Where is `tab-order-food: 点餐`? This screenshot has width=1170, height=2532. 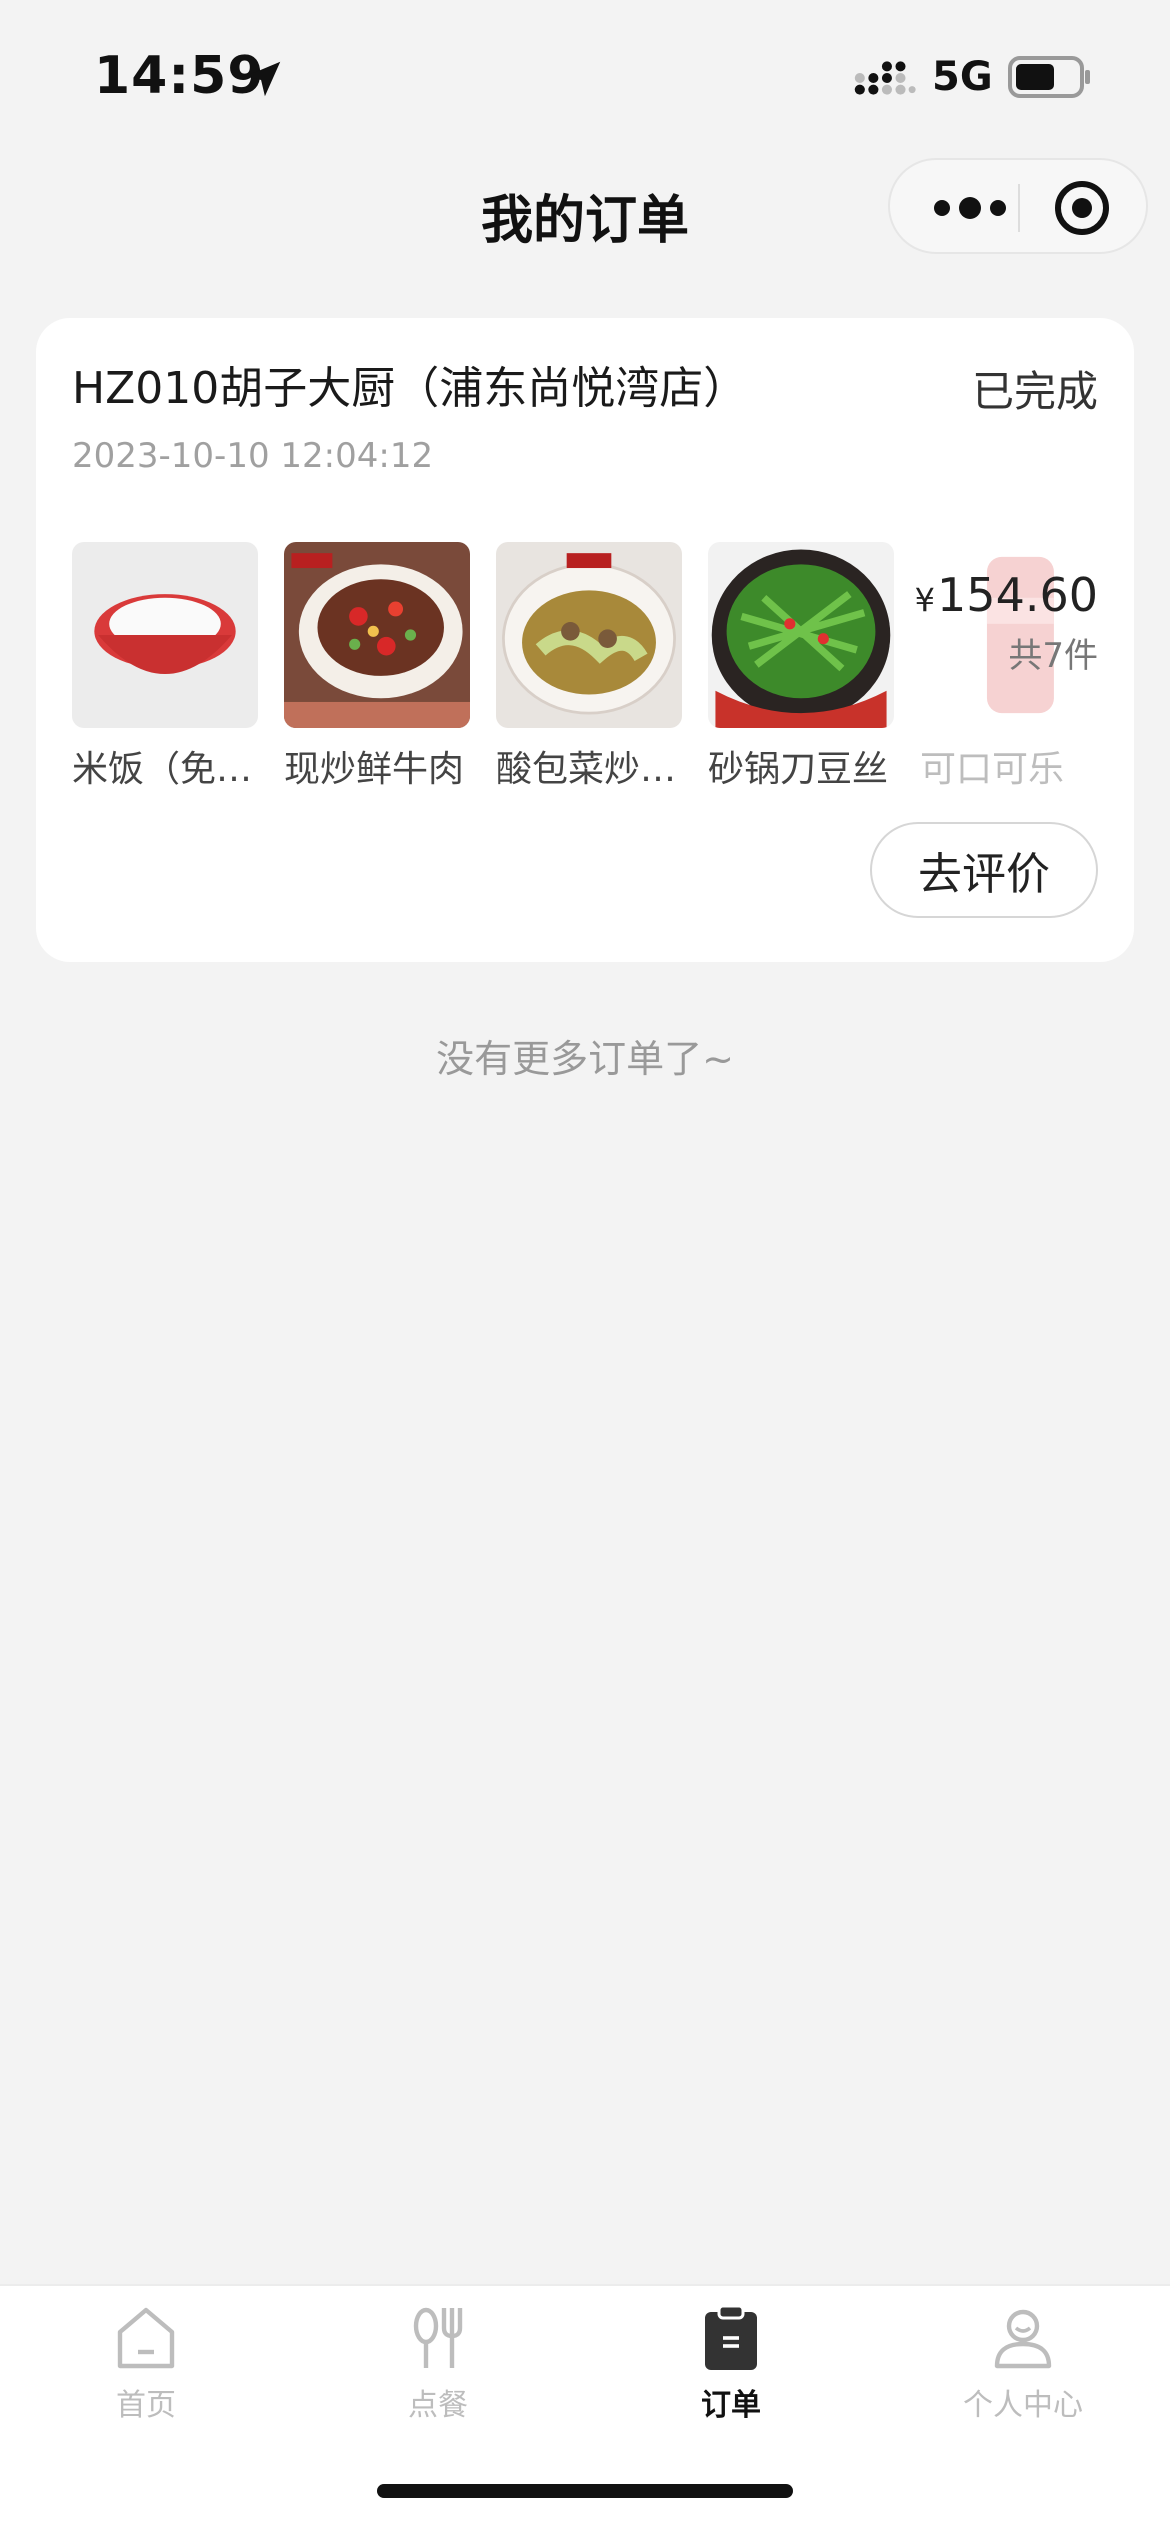
tab-order-food: 点餐 is located at coordinates (438, 2363).